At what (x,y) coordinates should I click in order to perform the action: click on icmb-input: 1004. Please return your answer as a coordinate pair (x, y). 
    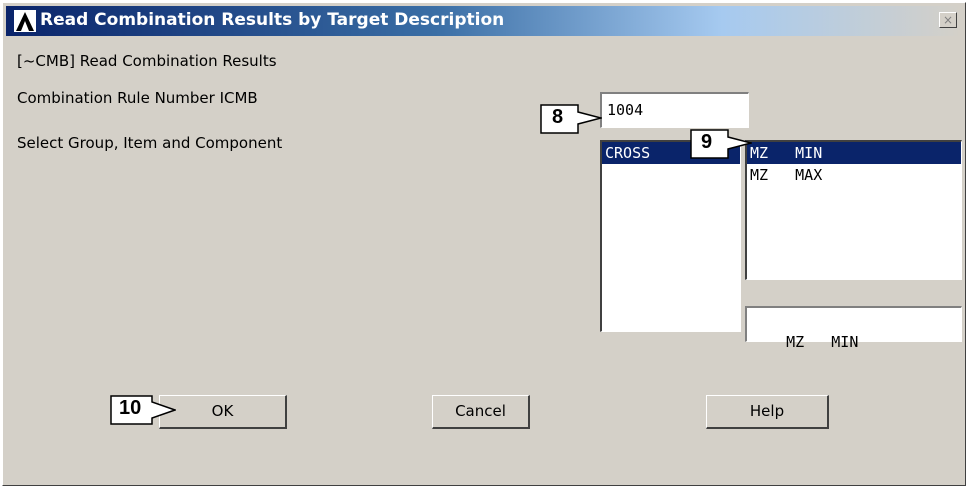
    Looking at the image, I should click on (674, 110).